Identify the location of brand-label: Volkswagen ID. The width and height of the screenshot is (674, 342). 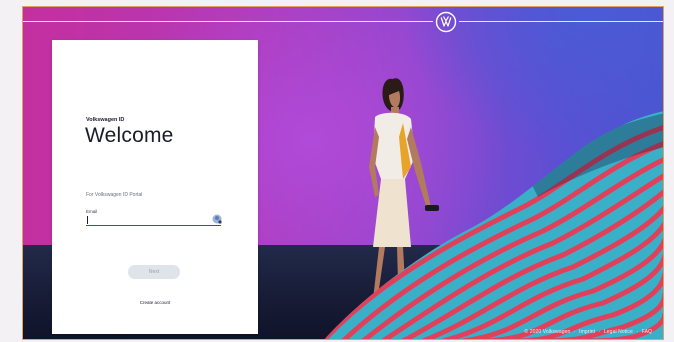
(105, 120).